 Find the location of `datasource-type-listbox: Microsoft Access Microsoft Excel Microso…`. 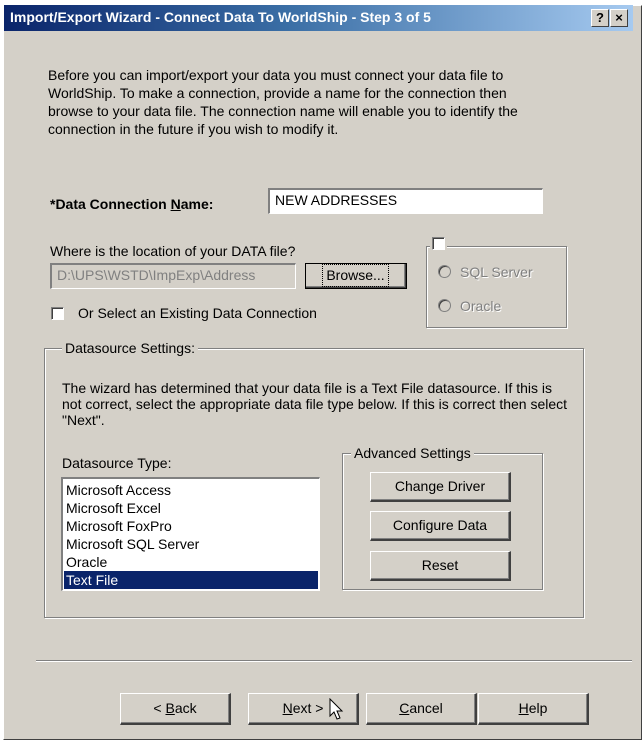

datasource-type-listbox: Microsoft Access Microsoft Excel Microso… is located at coordinates (190, 534).